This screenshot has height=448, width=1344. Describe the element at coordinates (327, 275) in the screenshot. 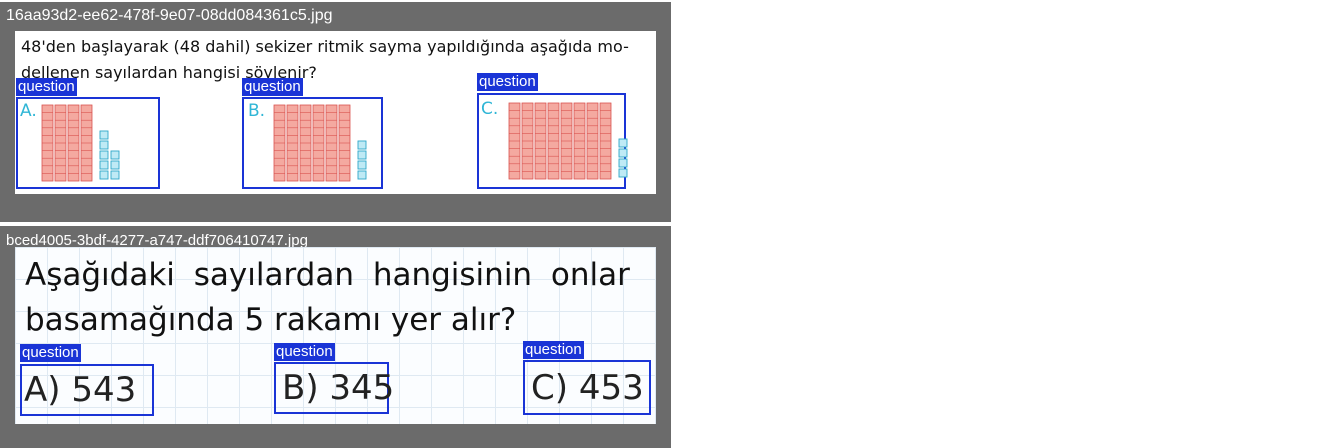

I see `question-line-1: Aşağıdaki sayılardan hangisinin onlar` at that location.